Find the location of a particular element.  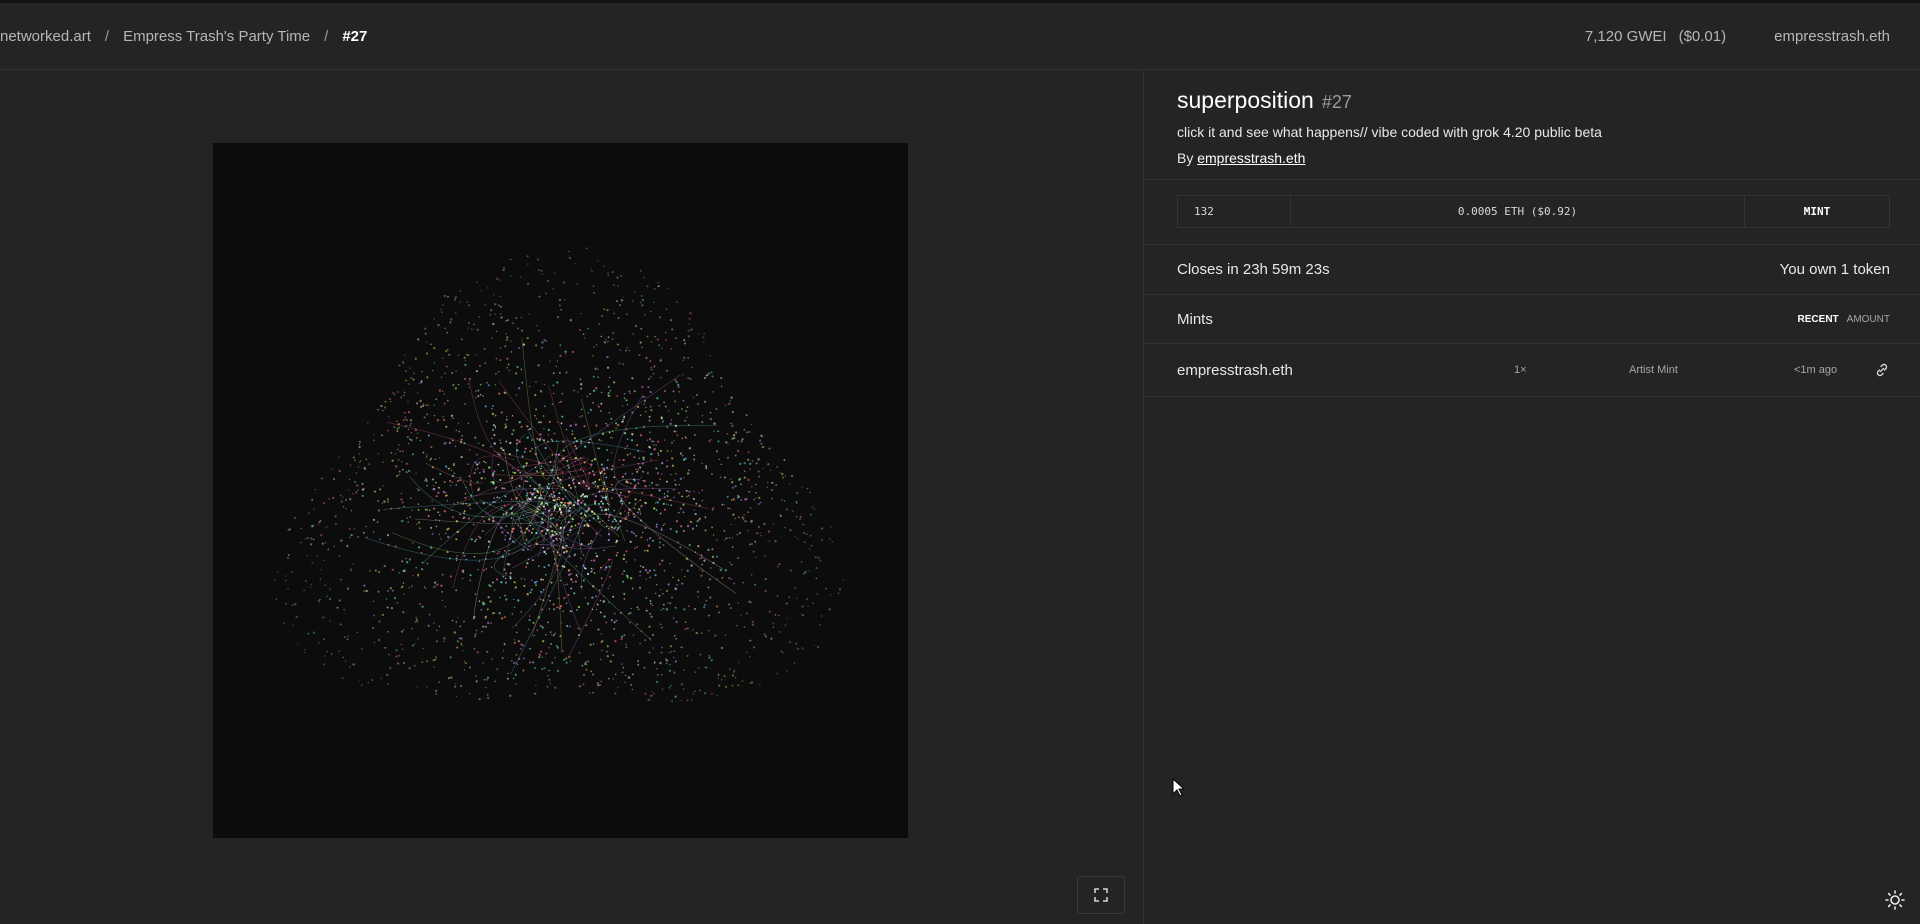

by-label: By is located at coordinates (1185, 158).